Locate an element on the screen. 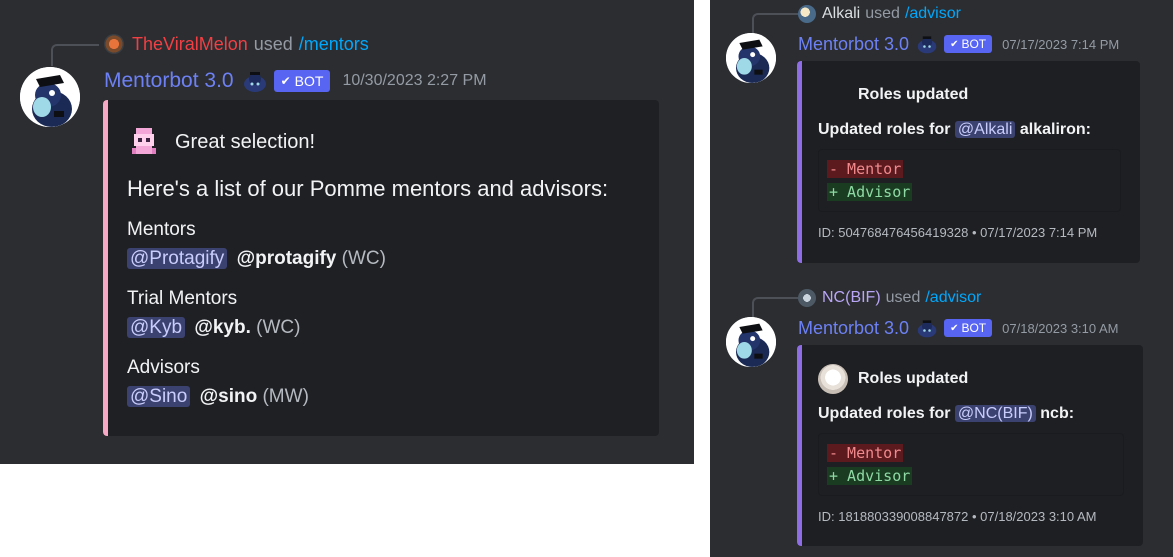  embed-description: Updated roles for @Alkali alkaliron: is located at coordinates (954, 130).